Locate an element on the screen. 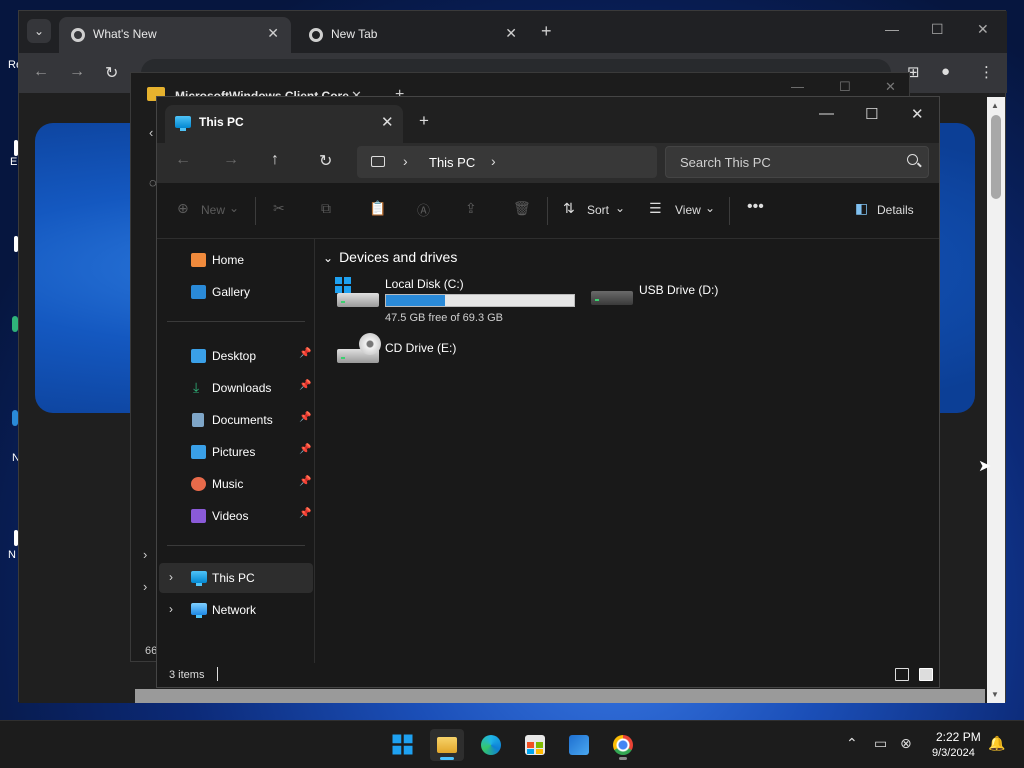  drive-free-space: 47.5 GB free of 69.3 GB is located at coordinates (444, 318).